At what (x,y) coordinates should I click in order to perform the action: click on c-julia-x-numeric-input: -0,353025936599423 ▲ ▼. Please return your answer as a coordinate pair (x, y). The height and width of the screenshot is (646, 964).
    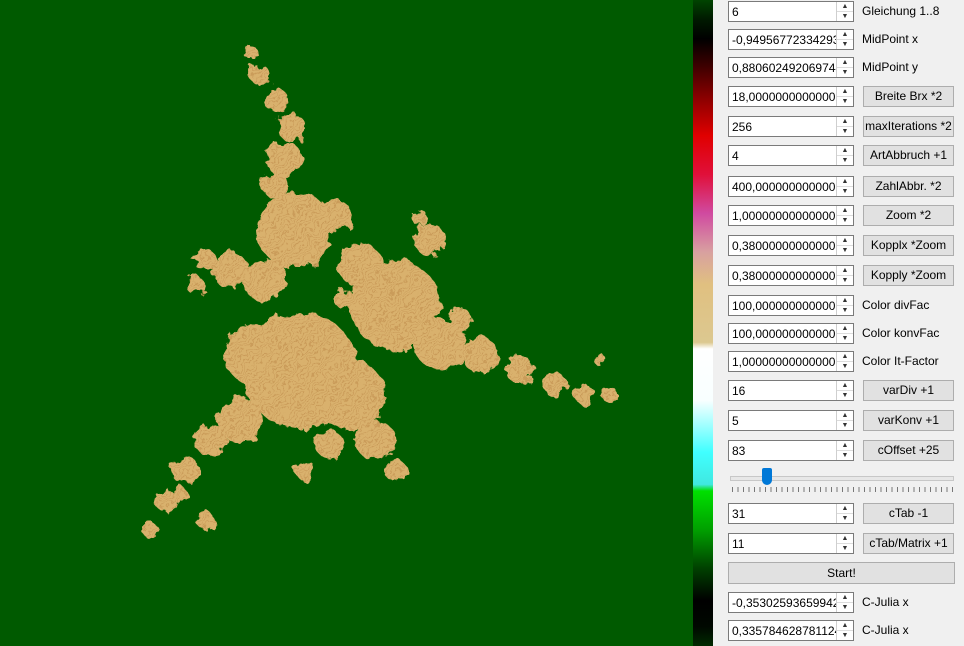
    Looking at the image, I should click on (791, 602).